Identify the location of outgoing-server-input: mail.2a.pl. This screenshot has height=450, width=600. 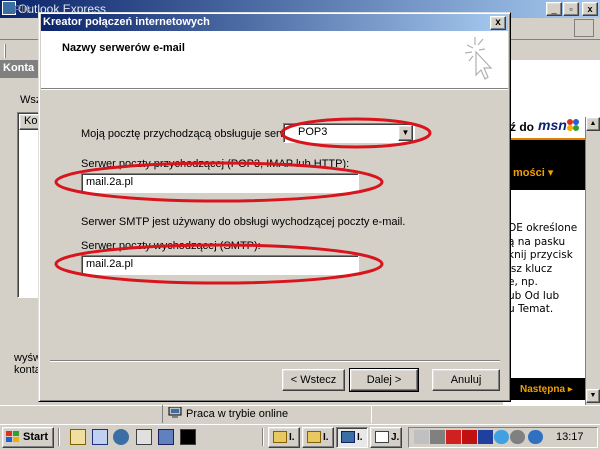
(220, 265).